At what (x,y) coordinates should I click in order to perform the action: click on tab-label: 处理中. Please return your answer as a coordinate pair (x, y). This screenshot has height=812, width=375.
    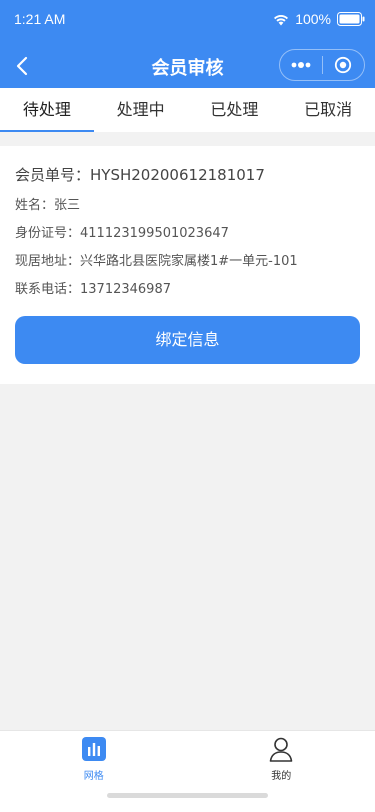
    Looking at the image, I should click on (140, 109).